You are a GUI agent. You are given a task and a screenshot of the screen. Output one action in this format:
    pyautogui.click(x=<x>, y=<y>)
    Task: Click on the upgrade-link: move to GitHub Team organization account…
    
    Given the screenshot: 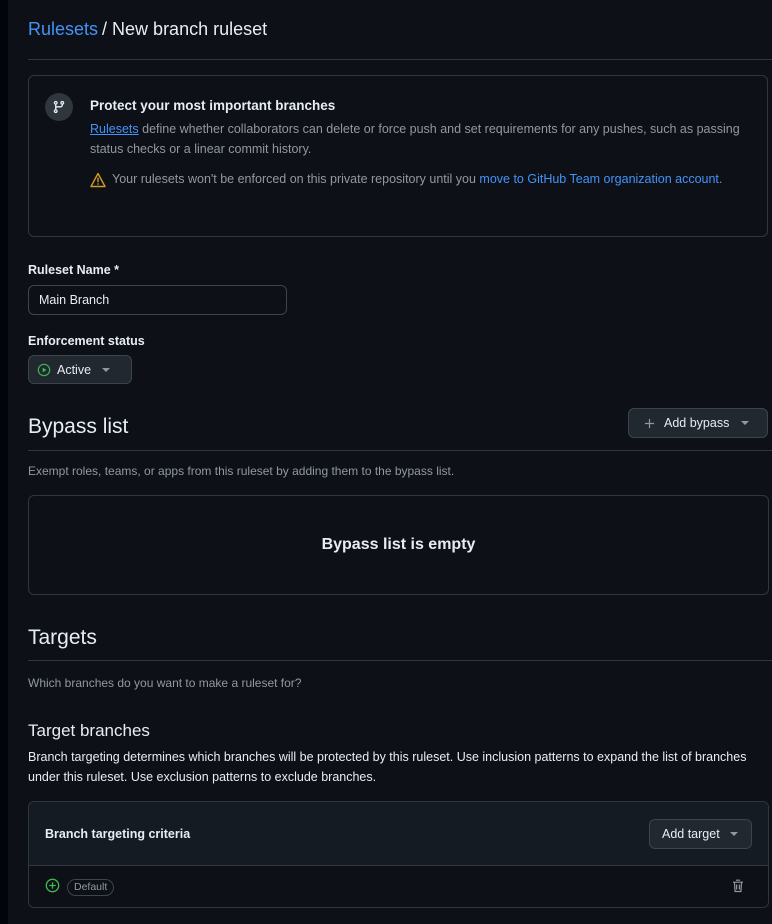 What is the action you would take?
    pyautogui.click(x=600, y=179)
    